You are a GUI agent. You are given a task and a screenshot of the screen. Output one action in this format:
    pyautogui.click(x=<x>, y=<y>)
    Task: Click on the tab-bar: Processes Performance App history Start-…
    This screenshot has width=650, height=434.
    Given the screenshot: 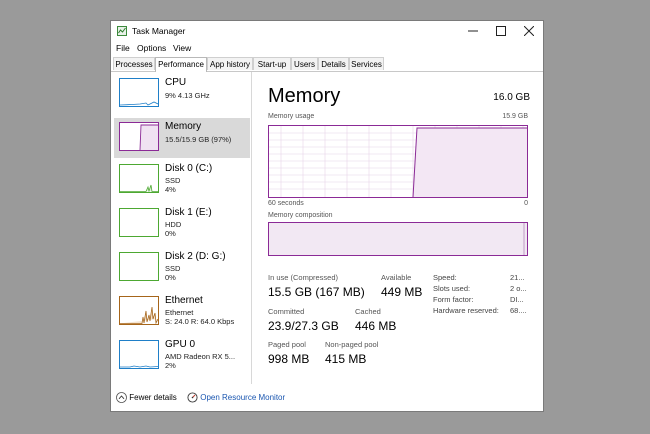 What is the action you would take?
    pyautogui.click(x=327, y=64)
    